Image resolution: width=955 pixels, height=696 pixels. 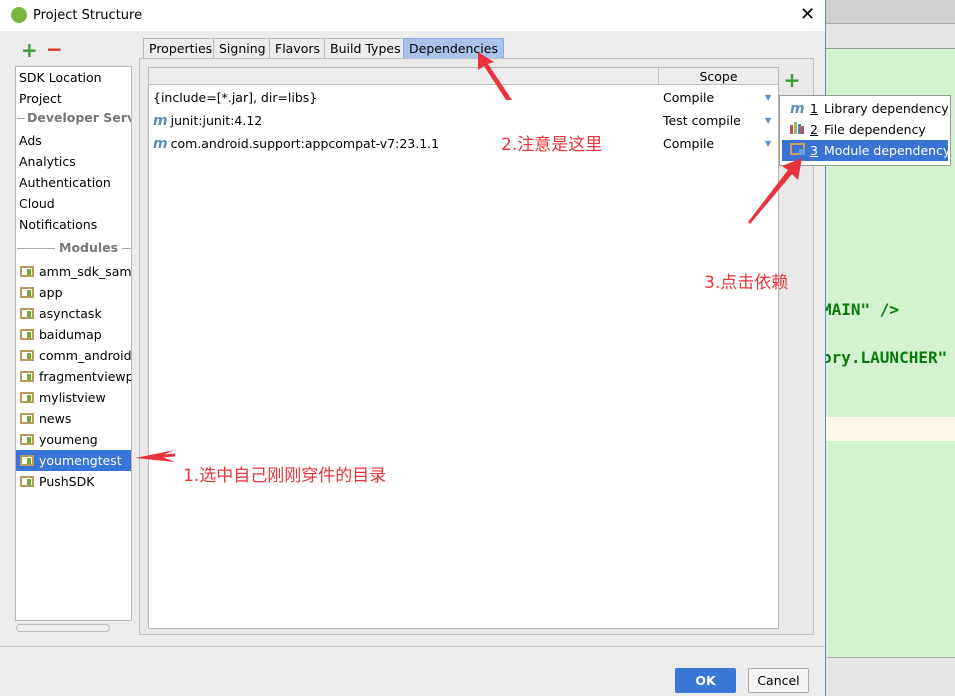 I want to click on annotation-step3: 3.点击依赖, so click(x=746, y=283).